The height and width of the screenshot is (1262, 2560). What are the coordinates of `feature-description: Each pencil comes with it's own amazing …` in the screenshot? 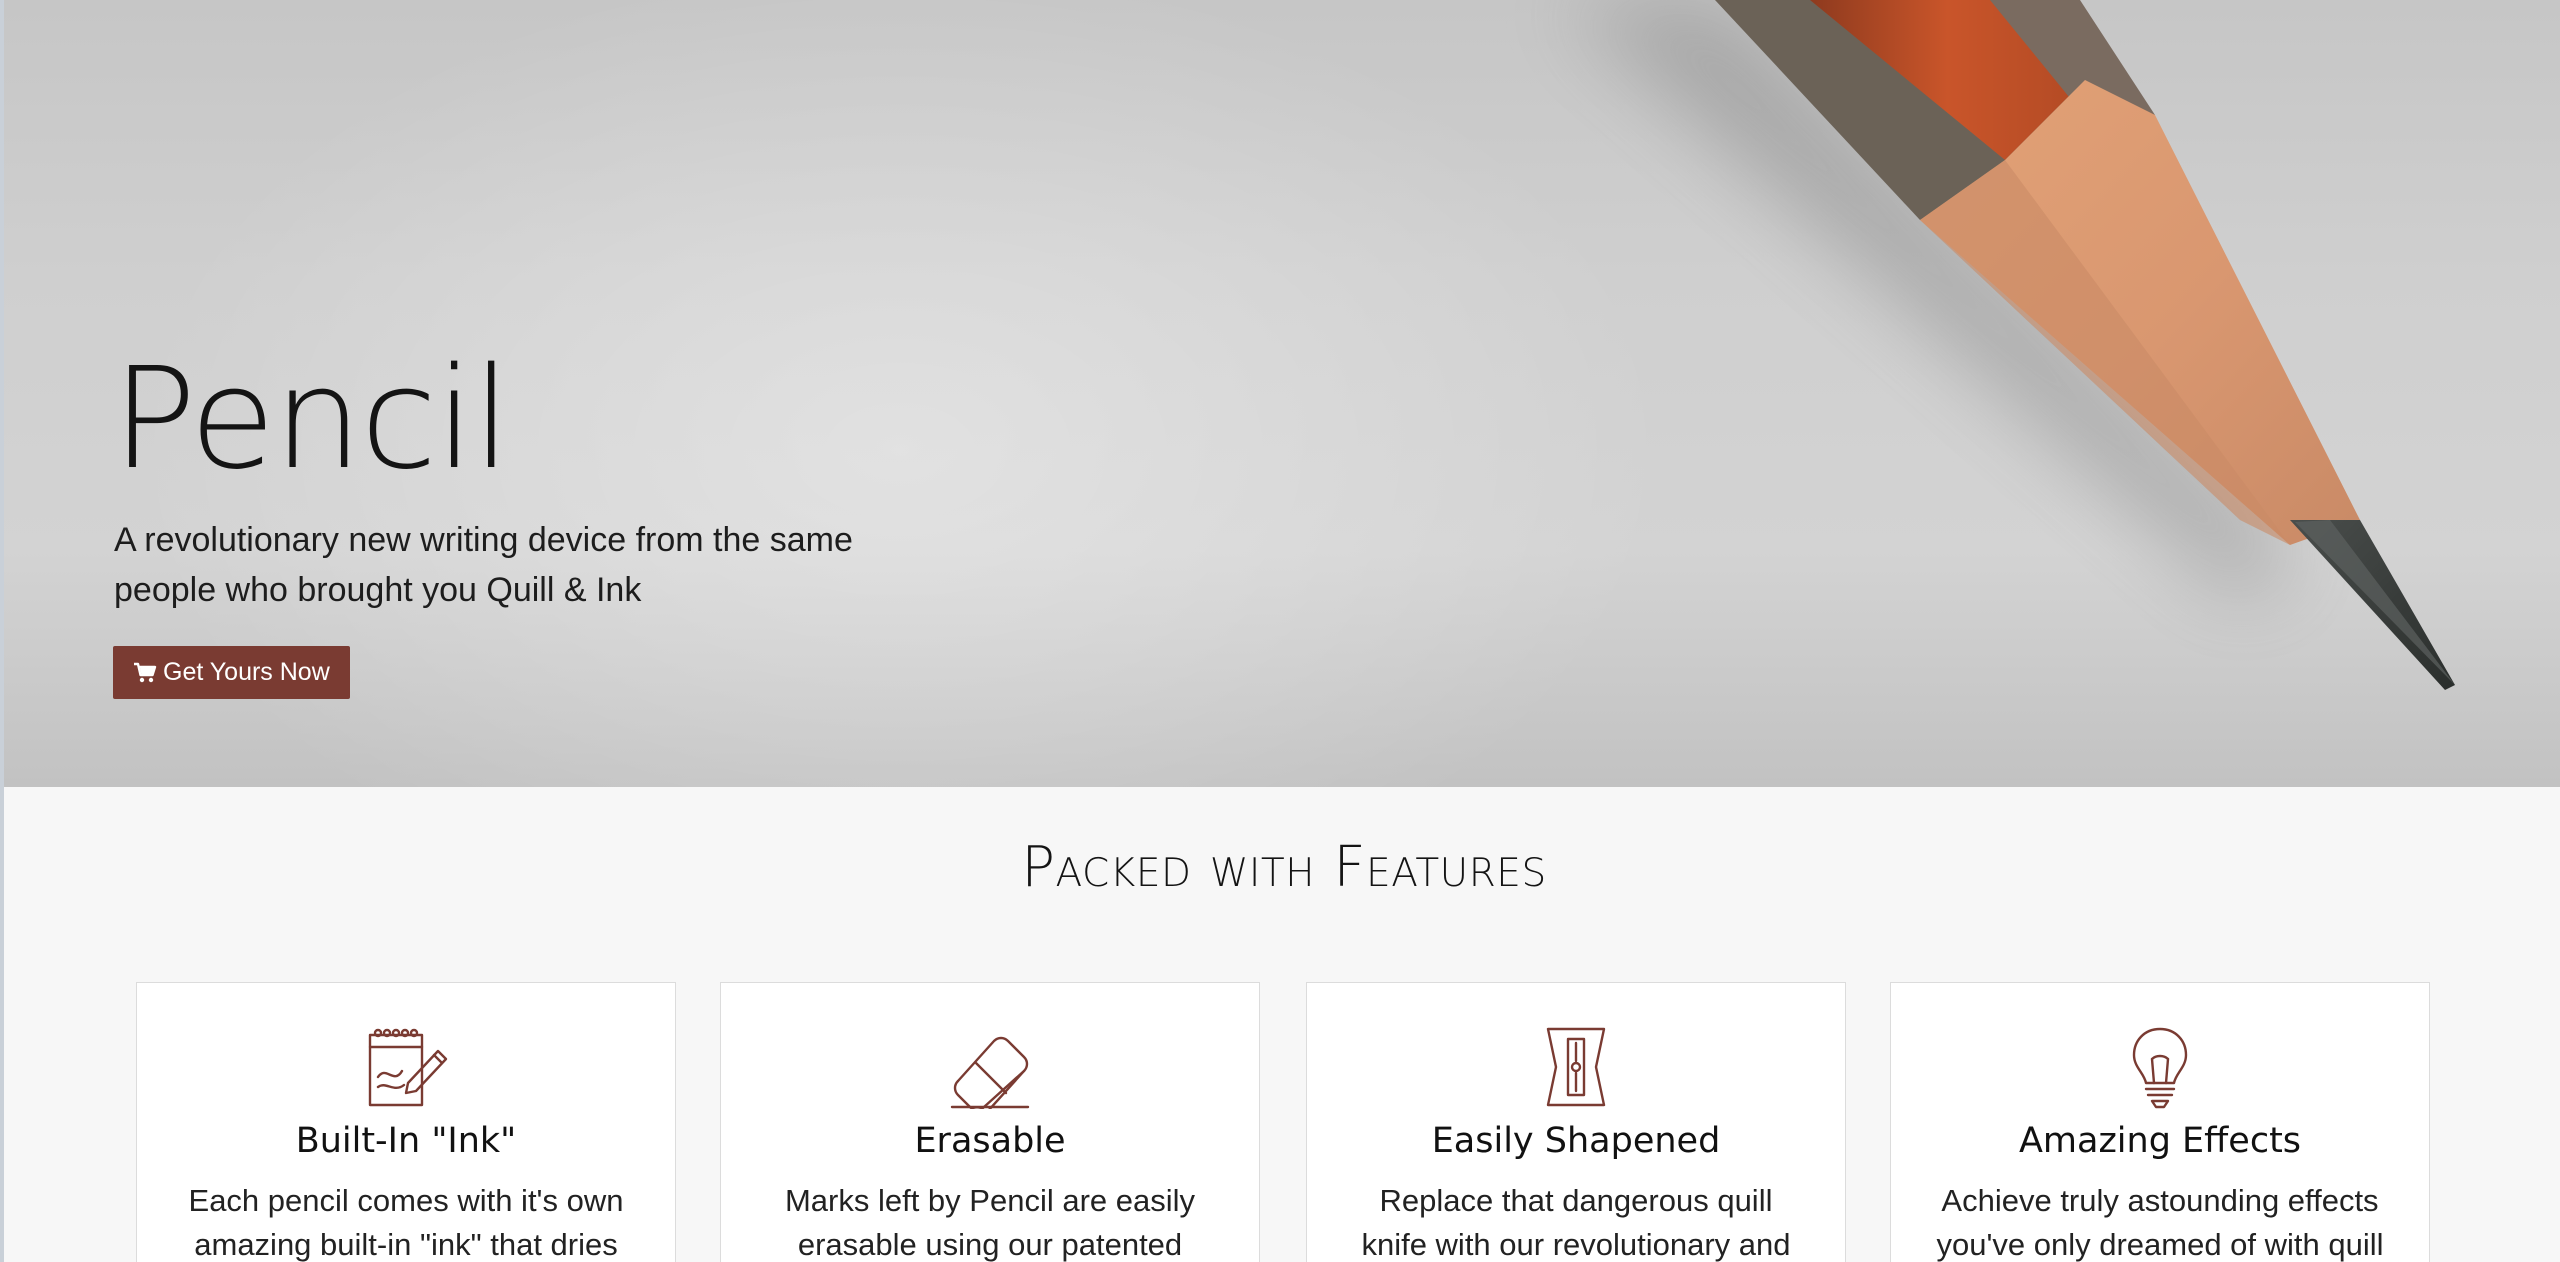 It's located at (406, 1222).